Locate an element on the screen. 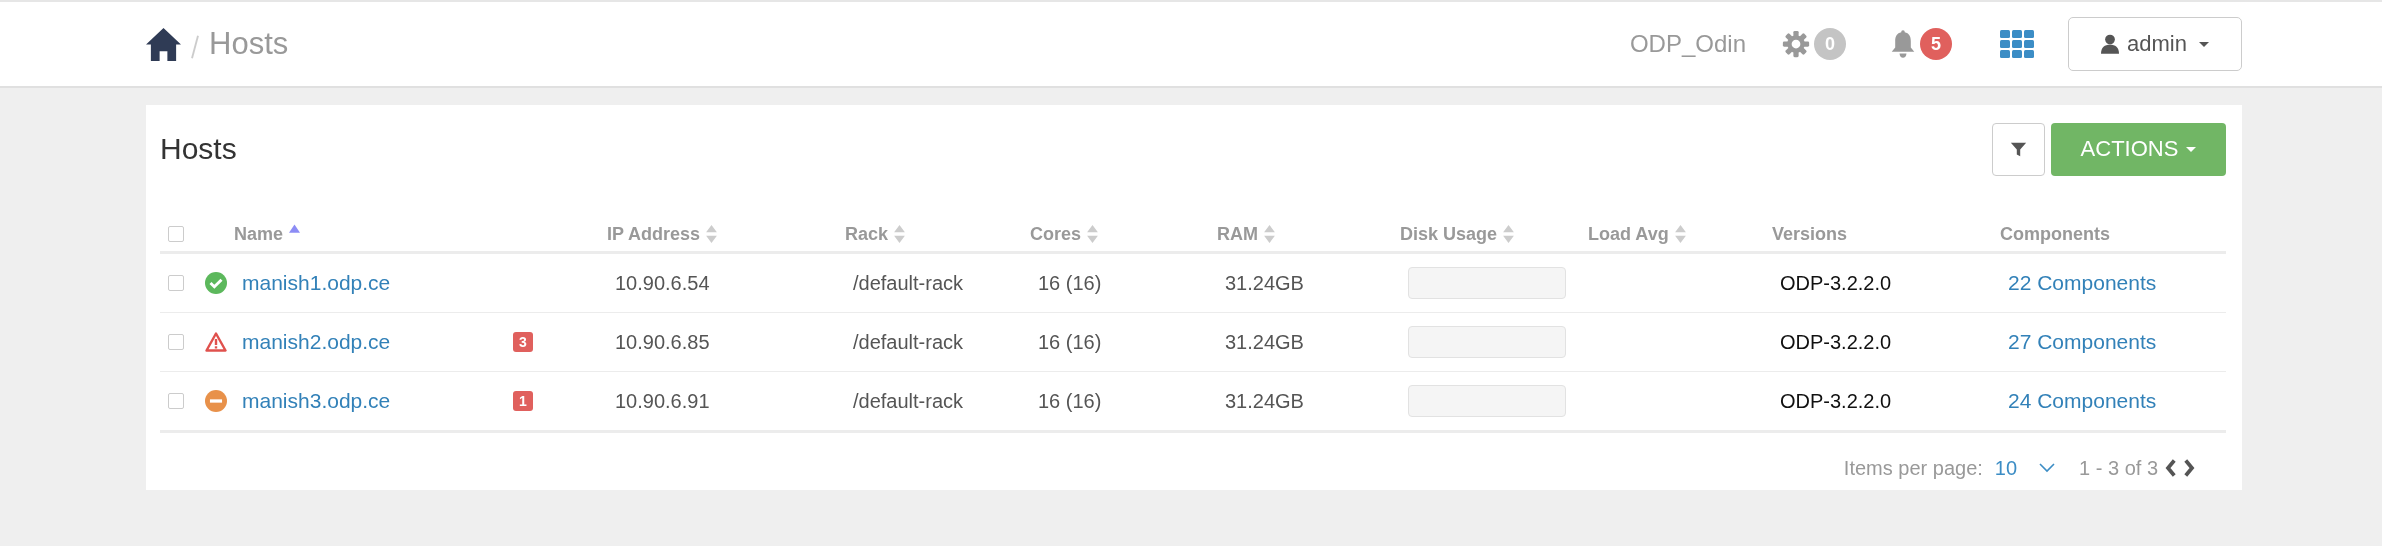 The height and width of the screenshot is (546, 2382). components-link: 22 Components is located at coordinates (2082, 283).